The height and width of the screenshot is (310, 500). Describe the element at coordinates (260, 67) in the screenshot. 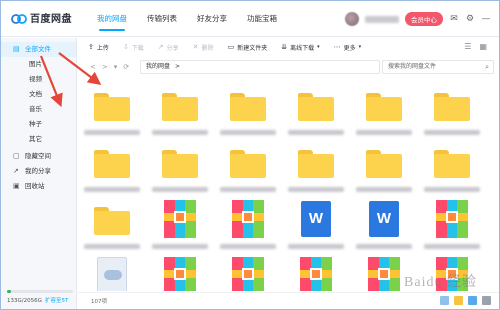

I see `breadcrumb: 我的网盘 >` at that location.